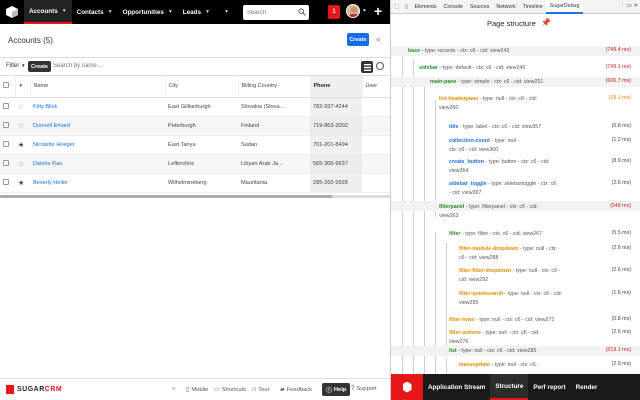 The image size is (640, 400). What do you see at coordinates (506, 7) in the screenshot?
I see `tab-network: Network` at bounding box center [506, 7].